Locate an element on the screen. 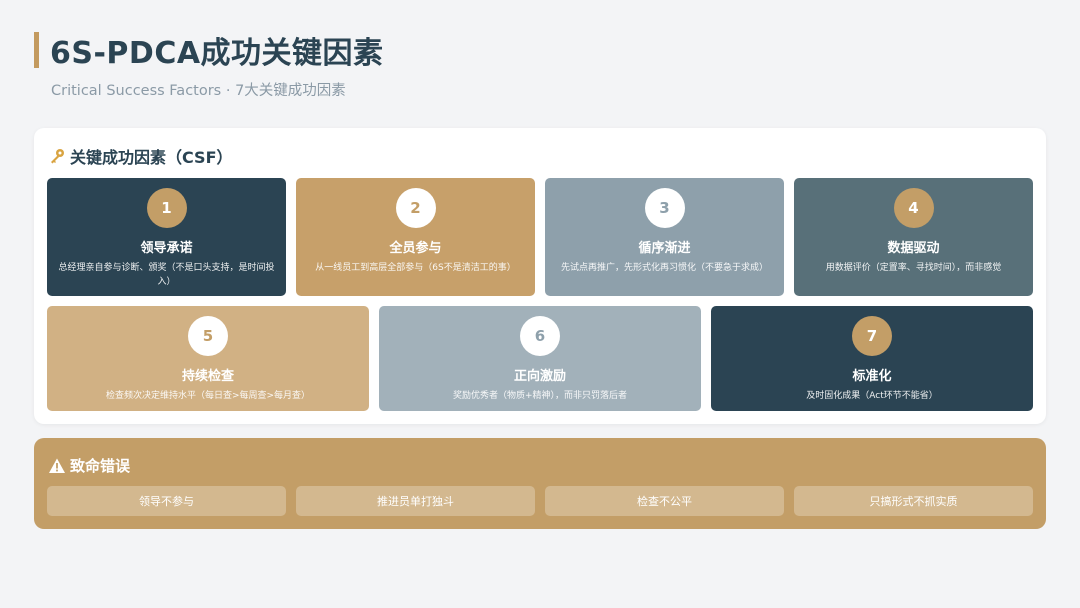 Image resolution: width=1080 pixels, height=608 pixels. page-subtitle: Critical Success Factors · 7大关键成功因素 is located at coordinates (198, 91).